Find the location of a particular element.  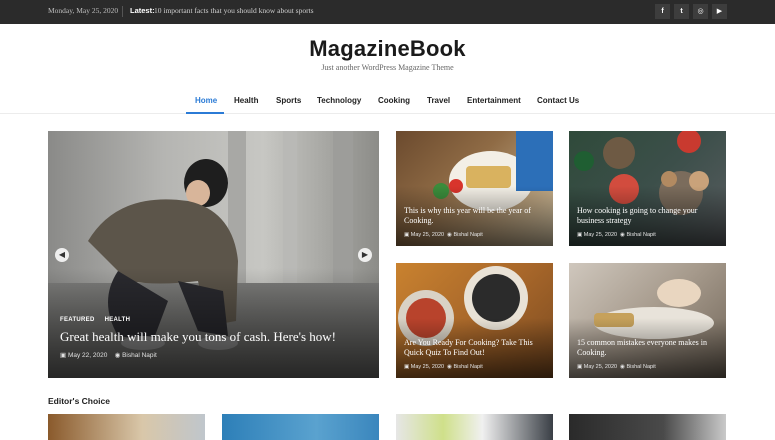

nav-item-sports: Sports is located at coordinates (288, 100).